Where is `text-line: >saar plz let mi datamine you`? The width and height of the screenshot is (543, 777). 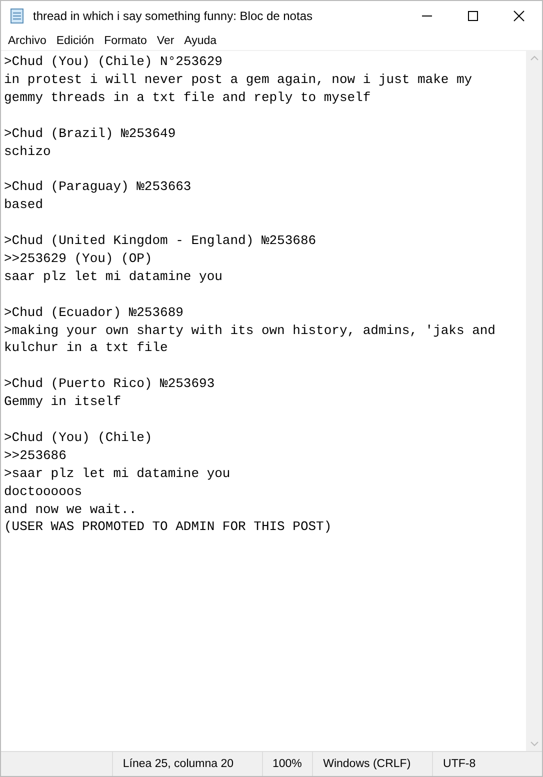
text-line: >saar plz let mi datamine you is located at coordinates (118, 473).